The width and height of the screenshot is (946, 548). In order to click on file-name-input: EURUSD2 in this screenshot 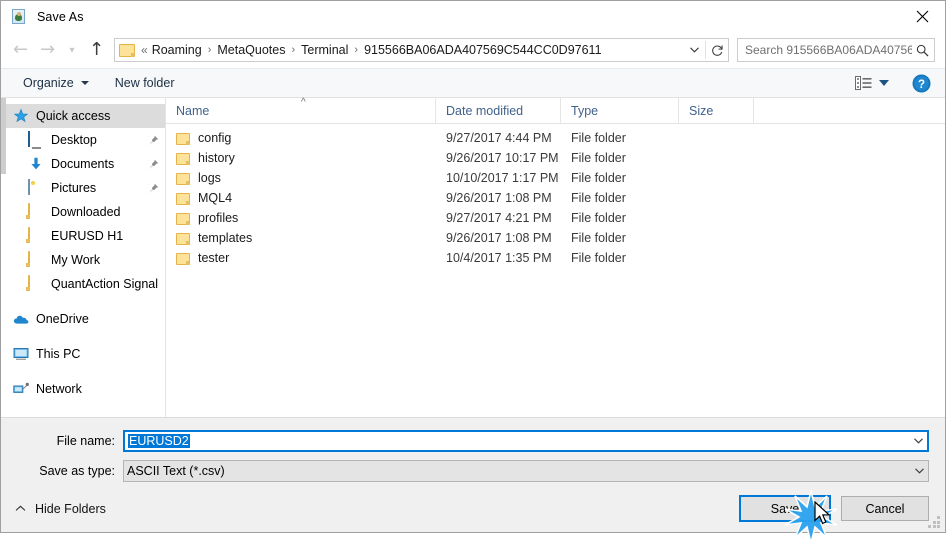, I will do `click(526, 441)`.